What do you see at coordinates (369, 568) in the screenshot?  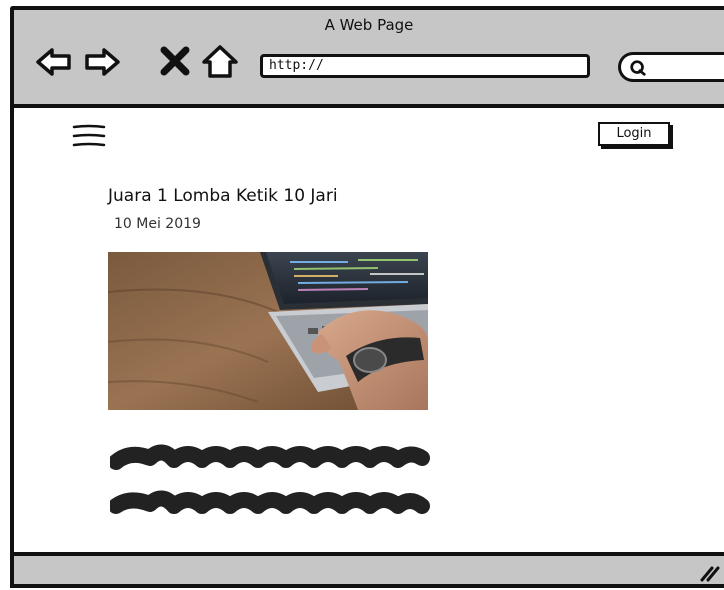 I see `status-bar` at bounding box center [369, 568].